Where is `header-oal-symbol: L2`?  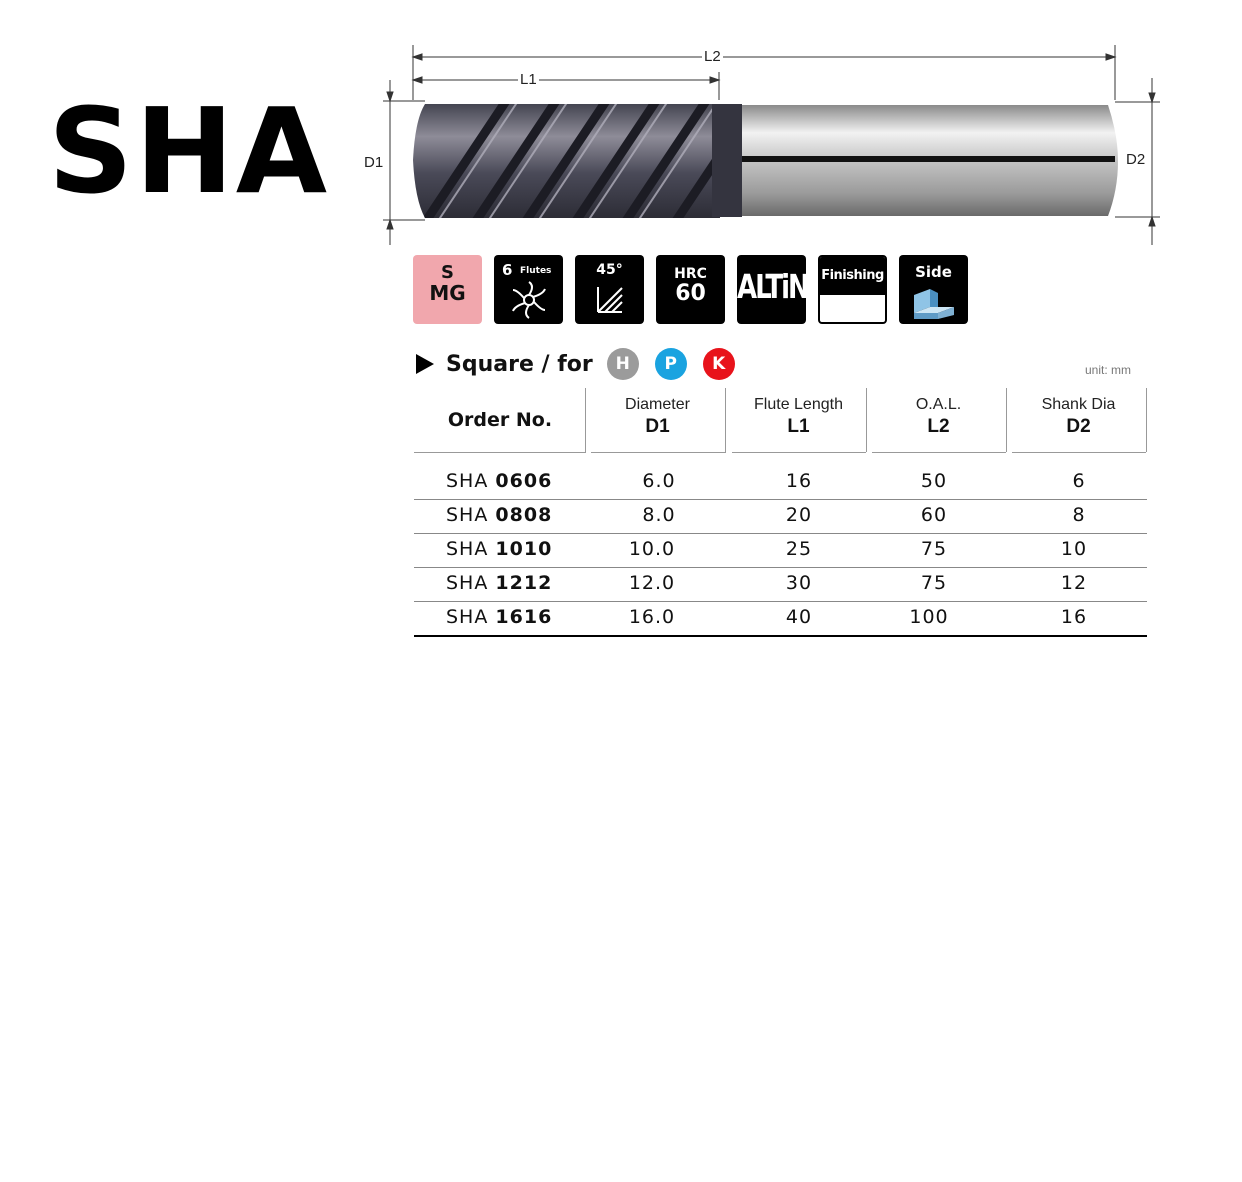
header-oal-symbol: L2 is located at coordinates (938, 426).